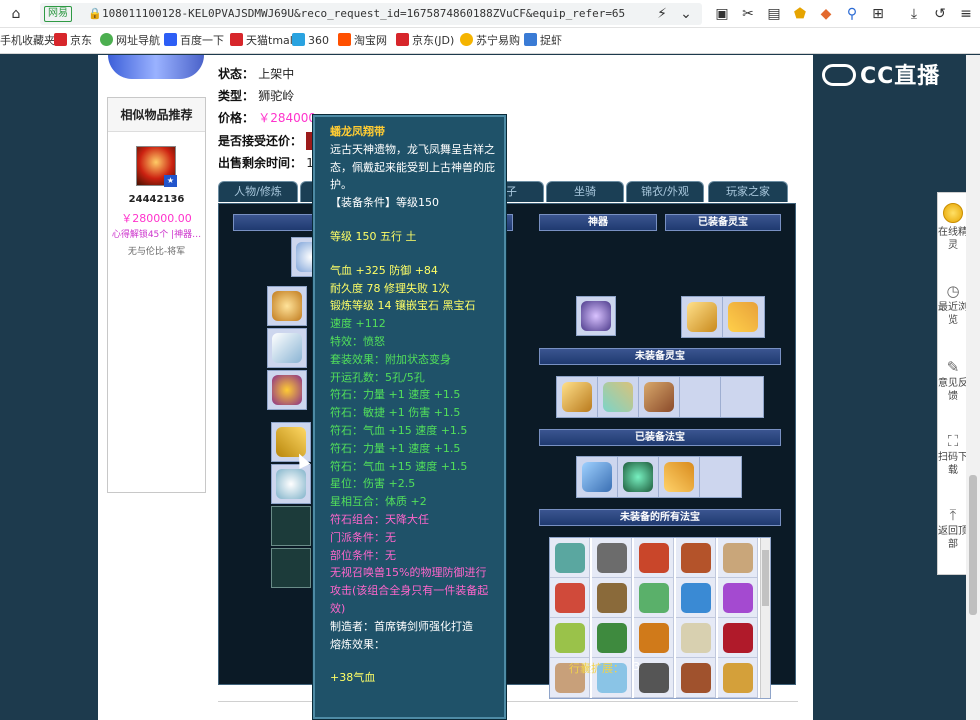  I want to click on fabao-slot-empty, so click(720, 477).